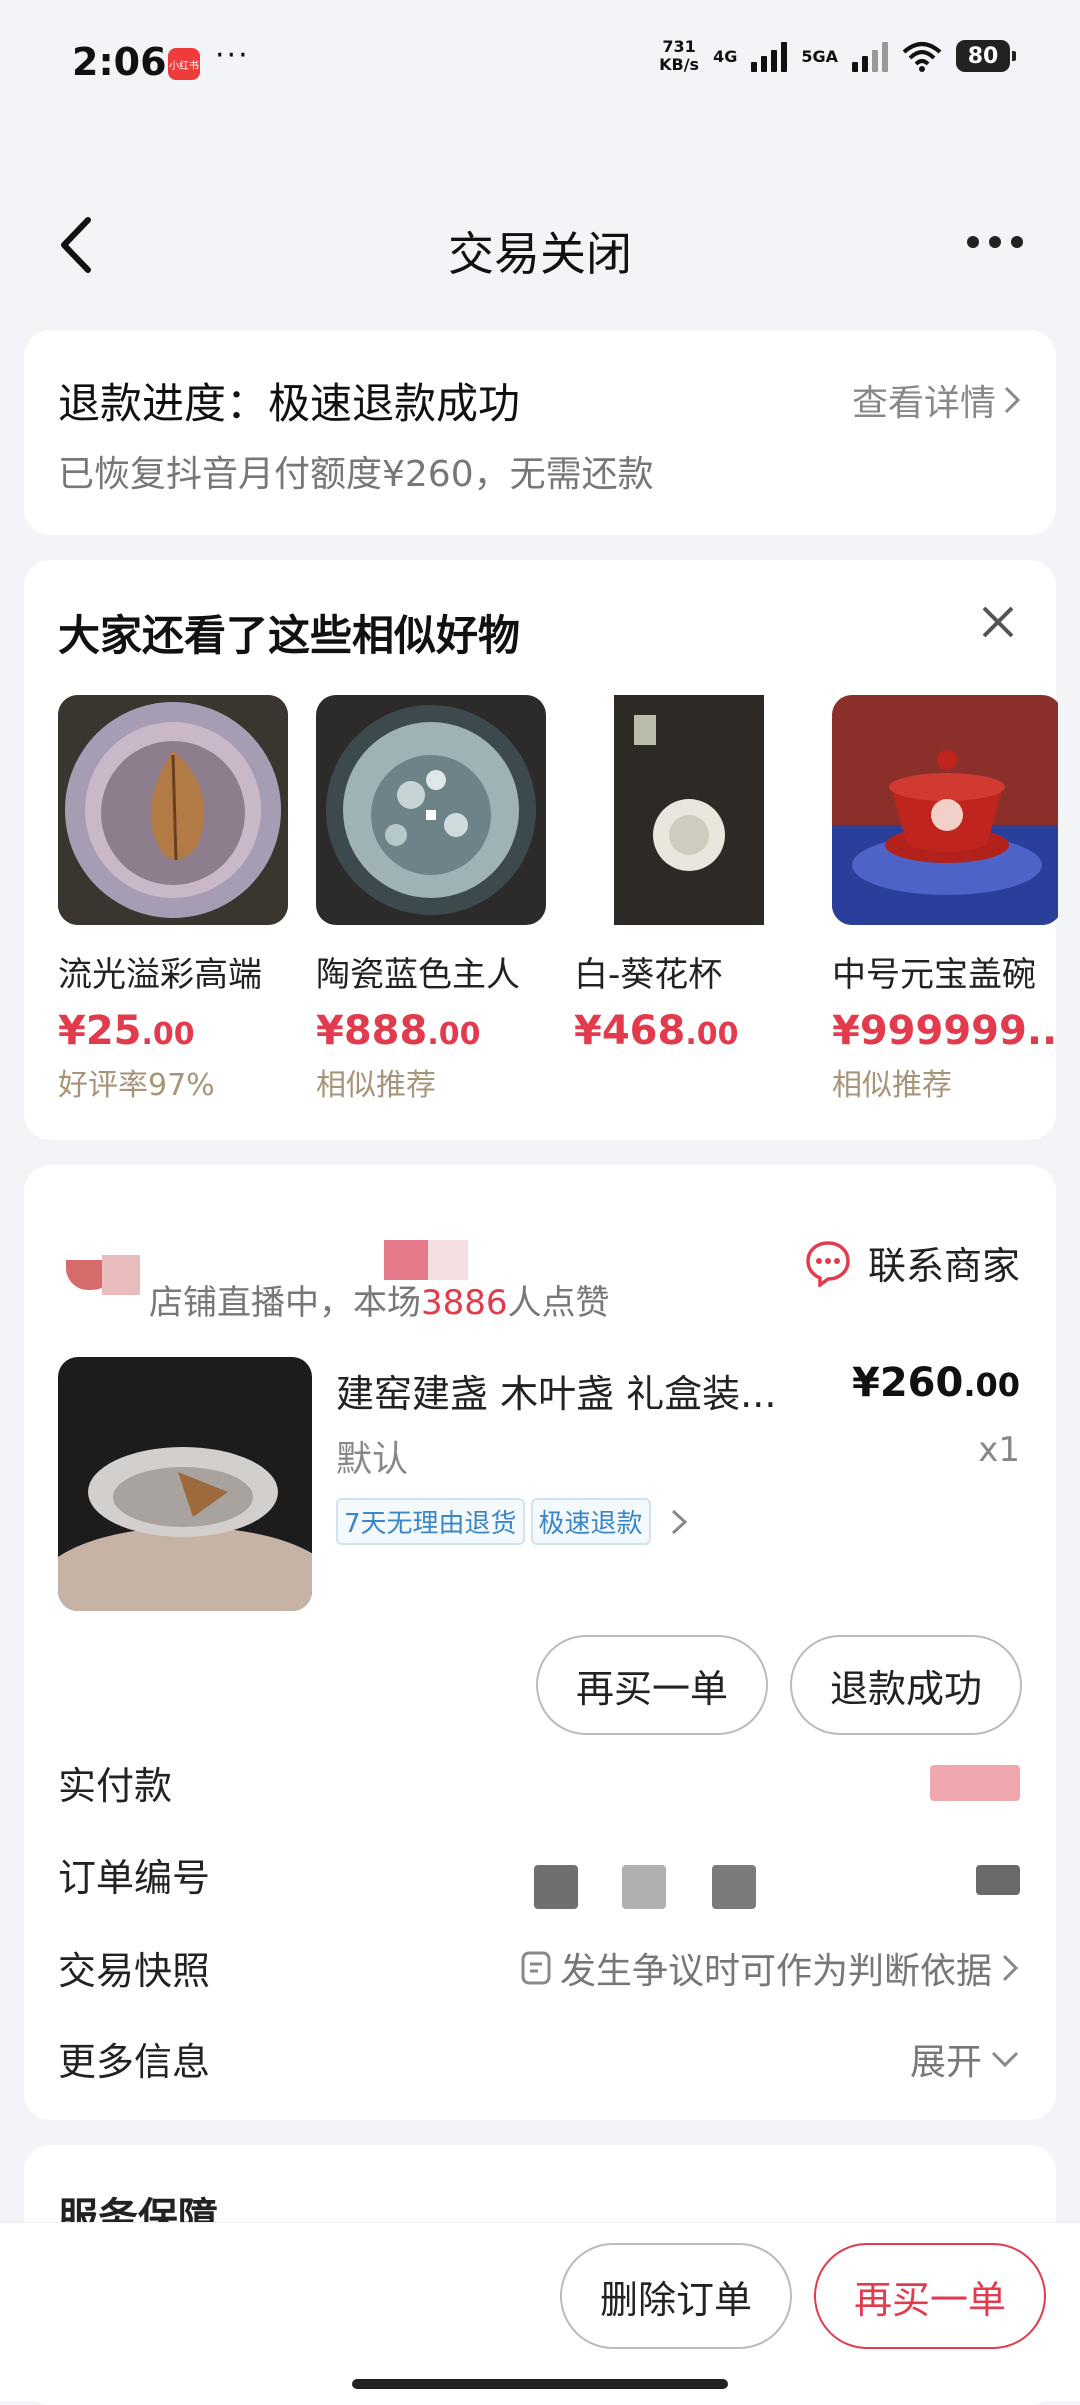  What do you see at coordinates (998, 622) in the screenshot?
I see `close-icon` at bounding box center [998, 622].